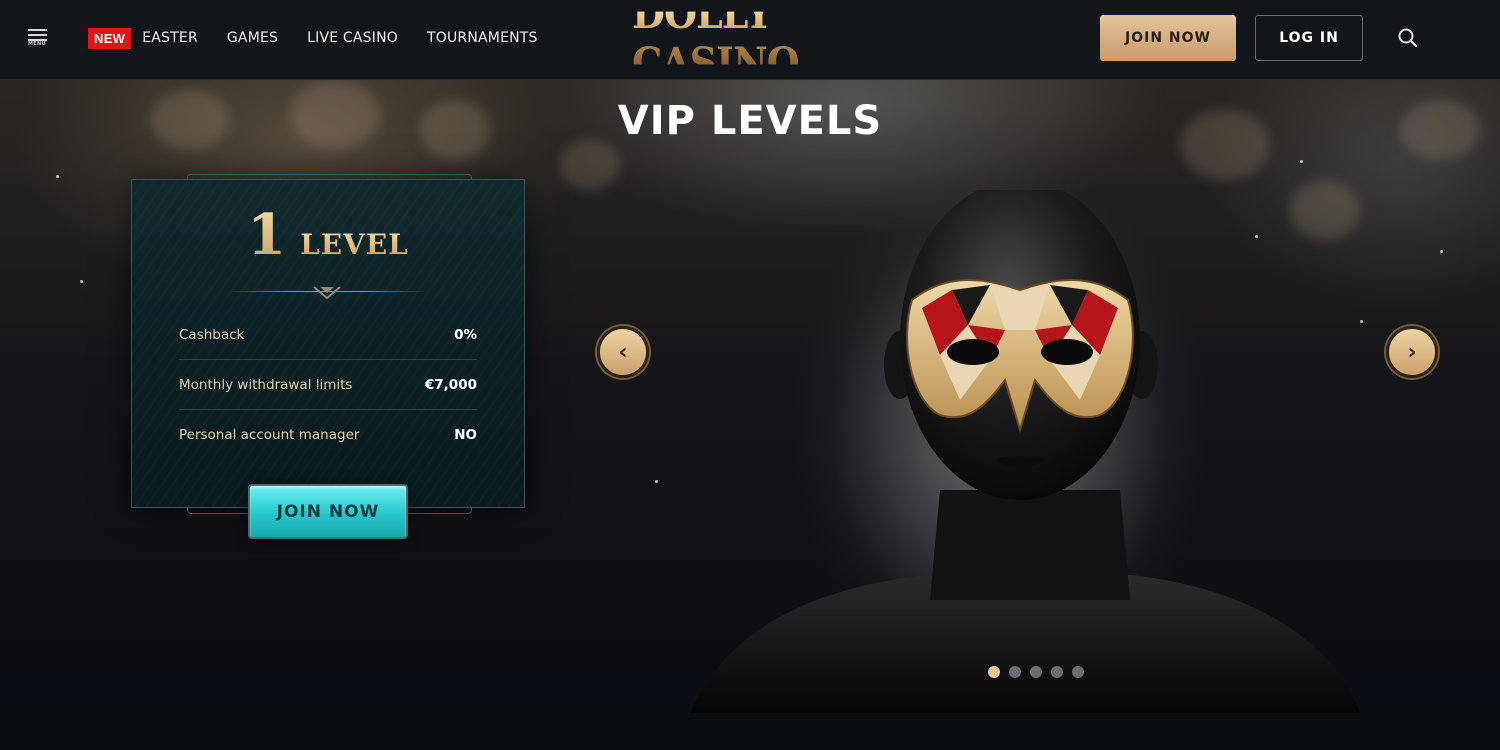 This screenshot has height=750, width=1500. I want to click on carousel-prev-button: ‹, so click(623, 352).